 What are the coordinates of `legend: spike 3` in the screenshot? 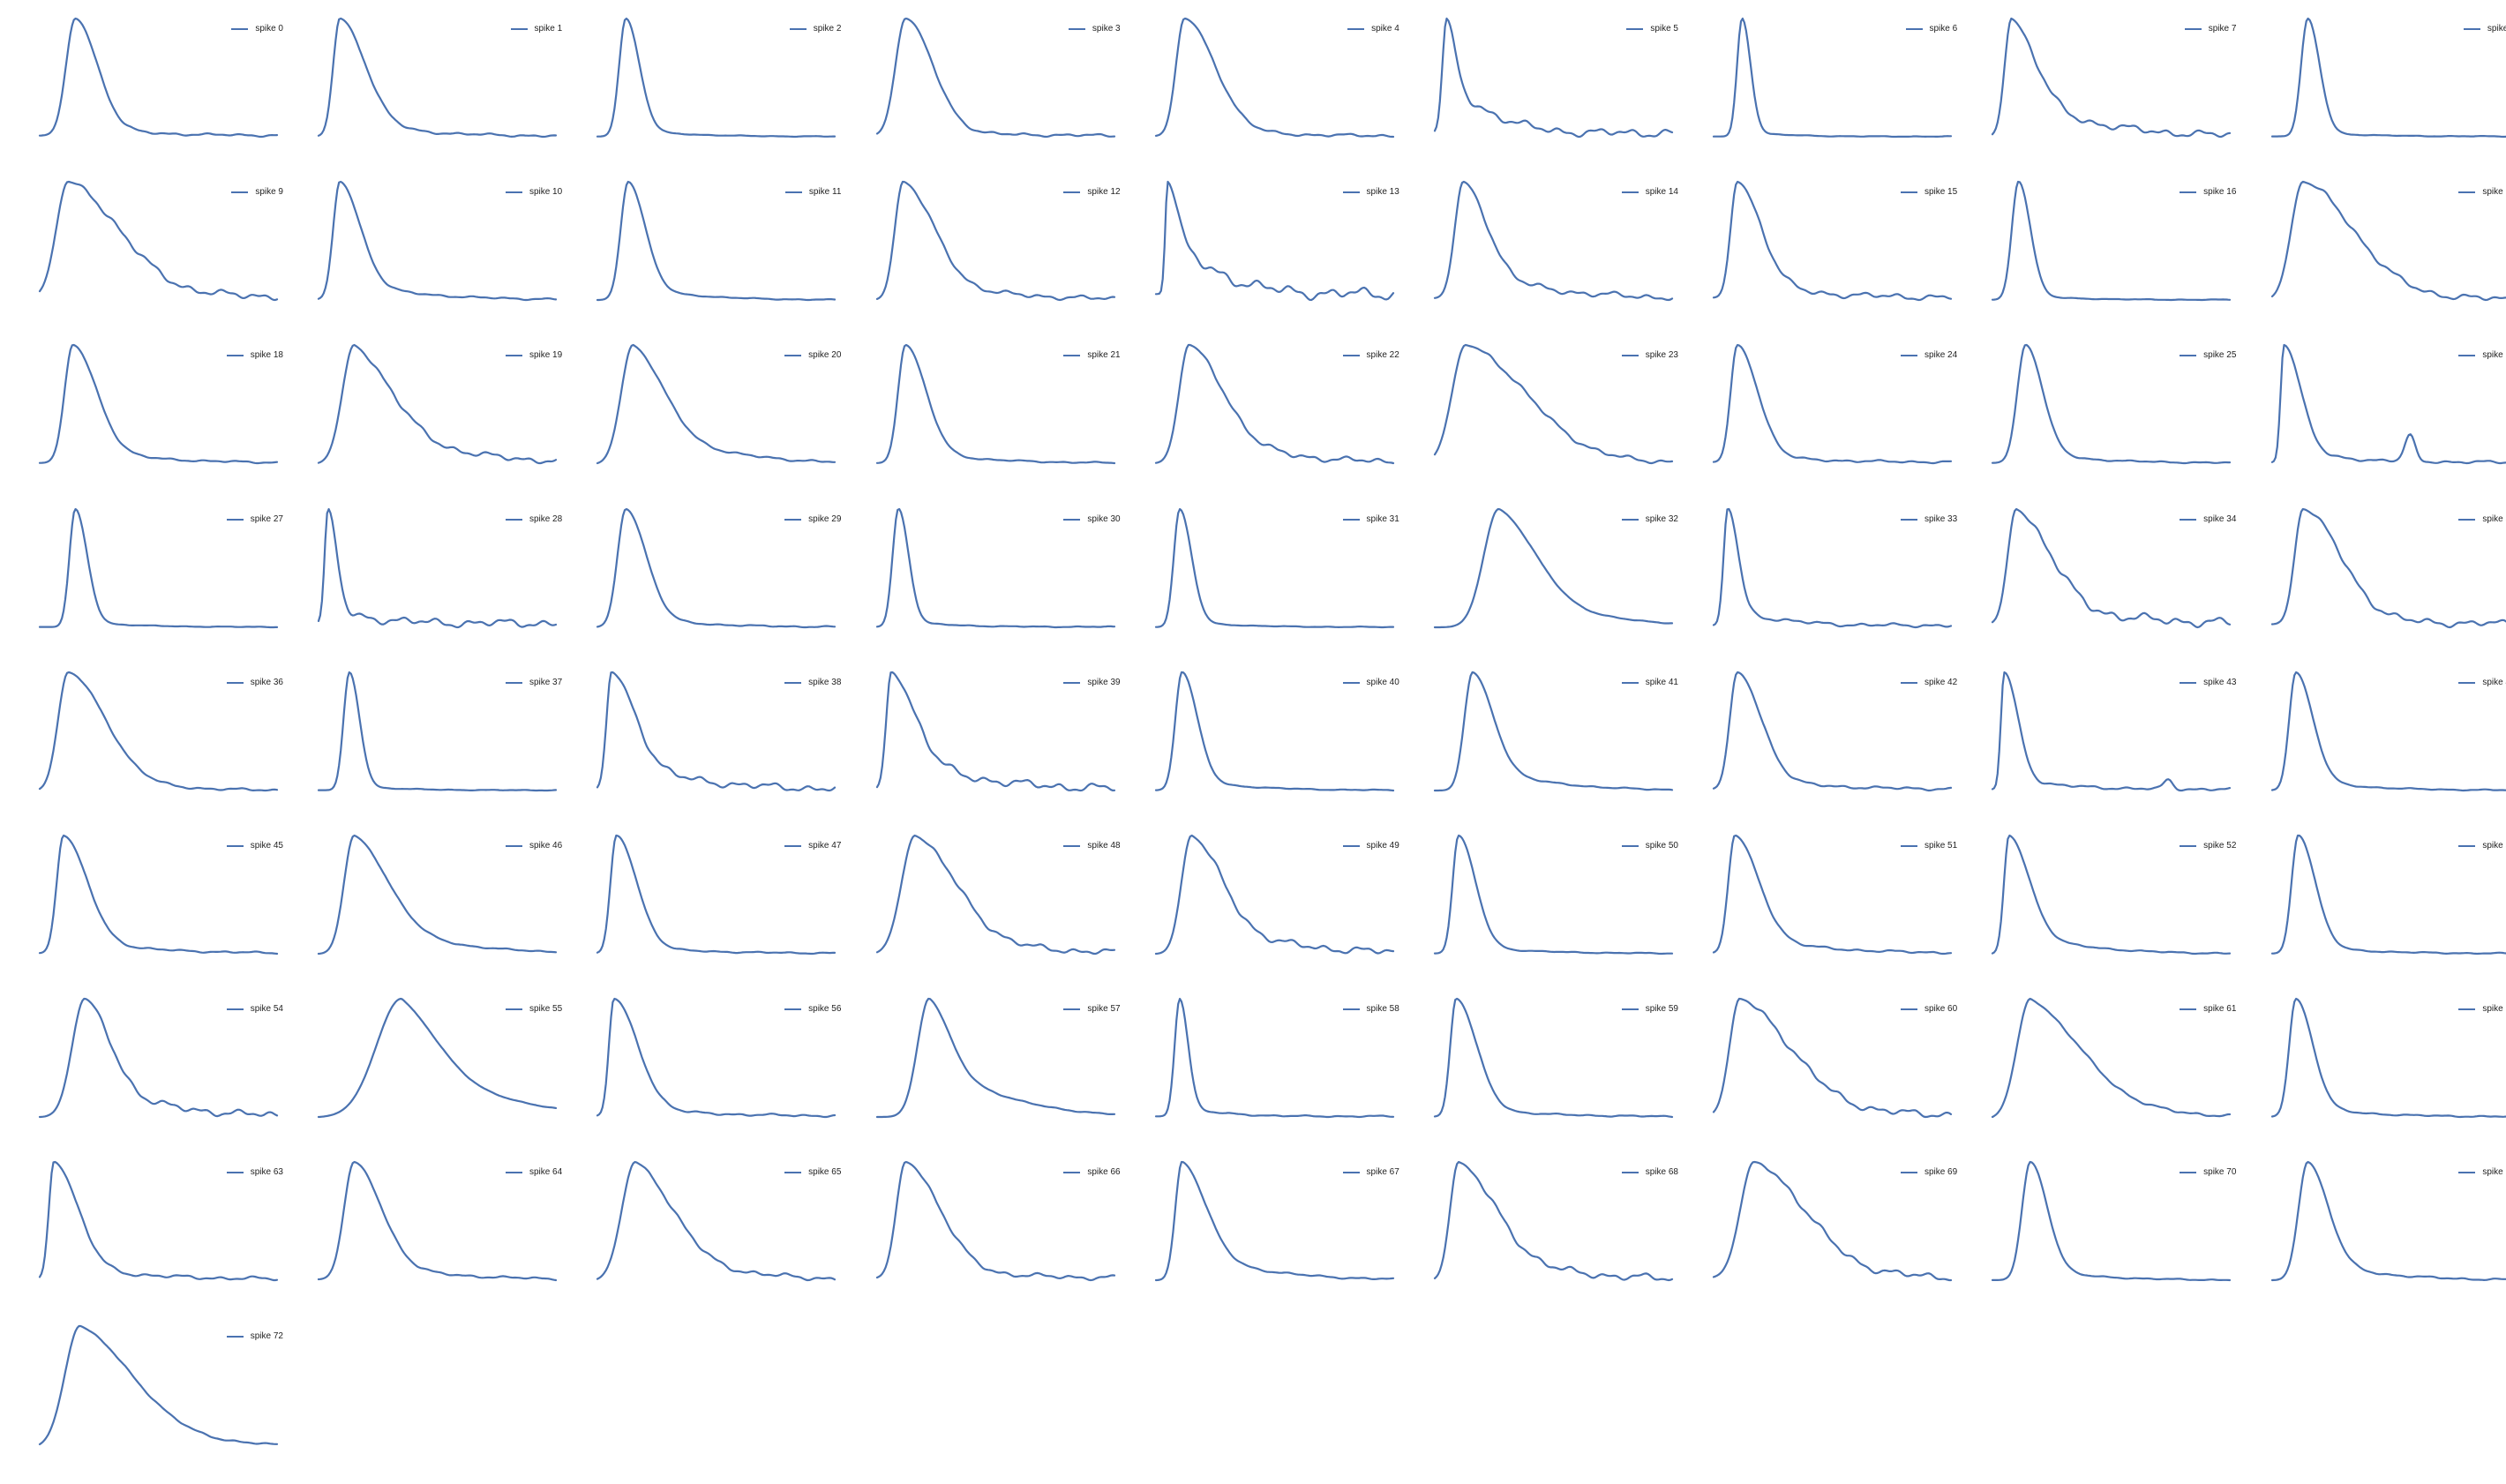 It's located at (1095, 29).